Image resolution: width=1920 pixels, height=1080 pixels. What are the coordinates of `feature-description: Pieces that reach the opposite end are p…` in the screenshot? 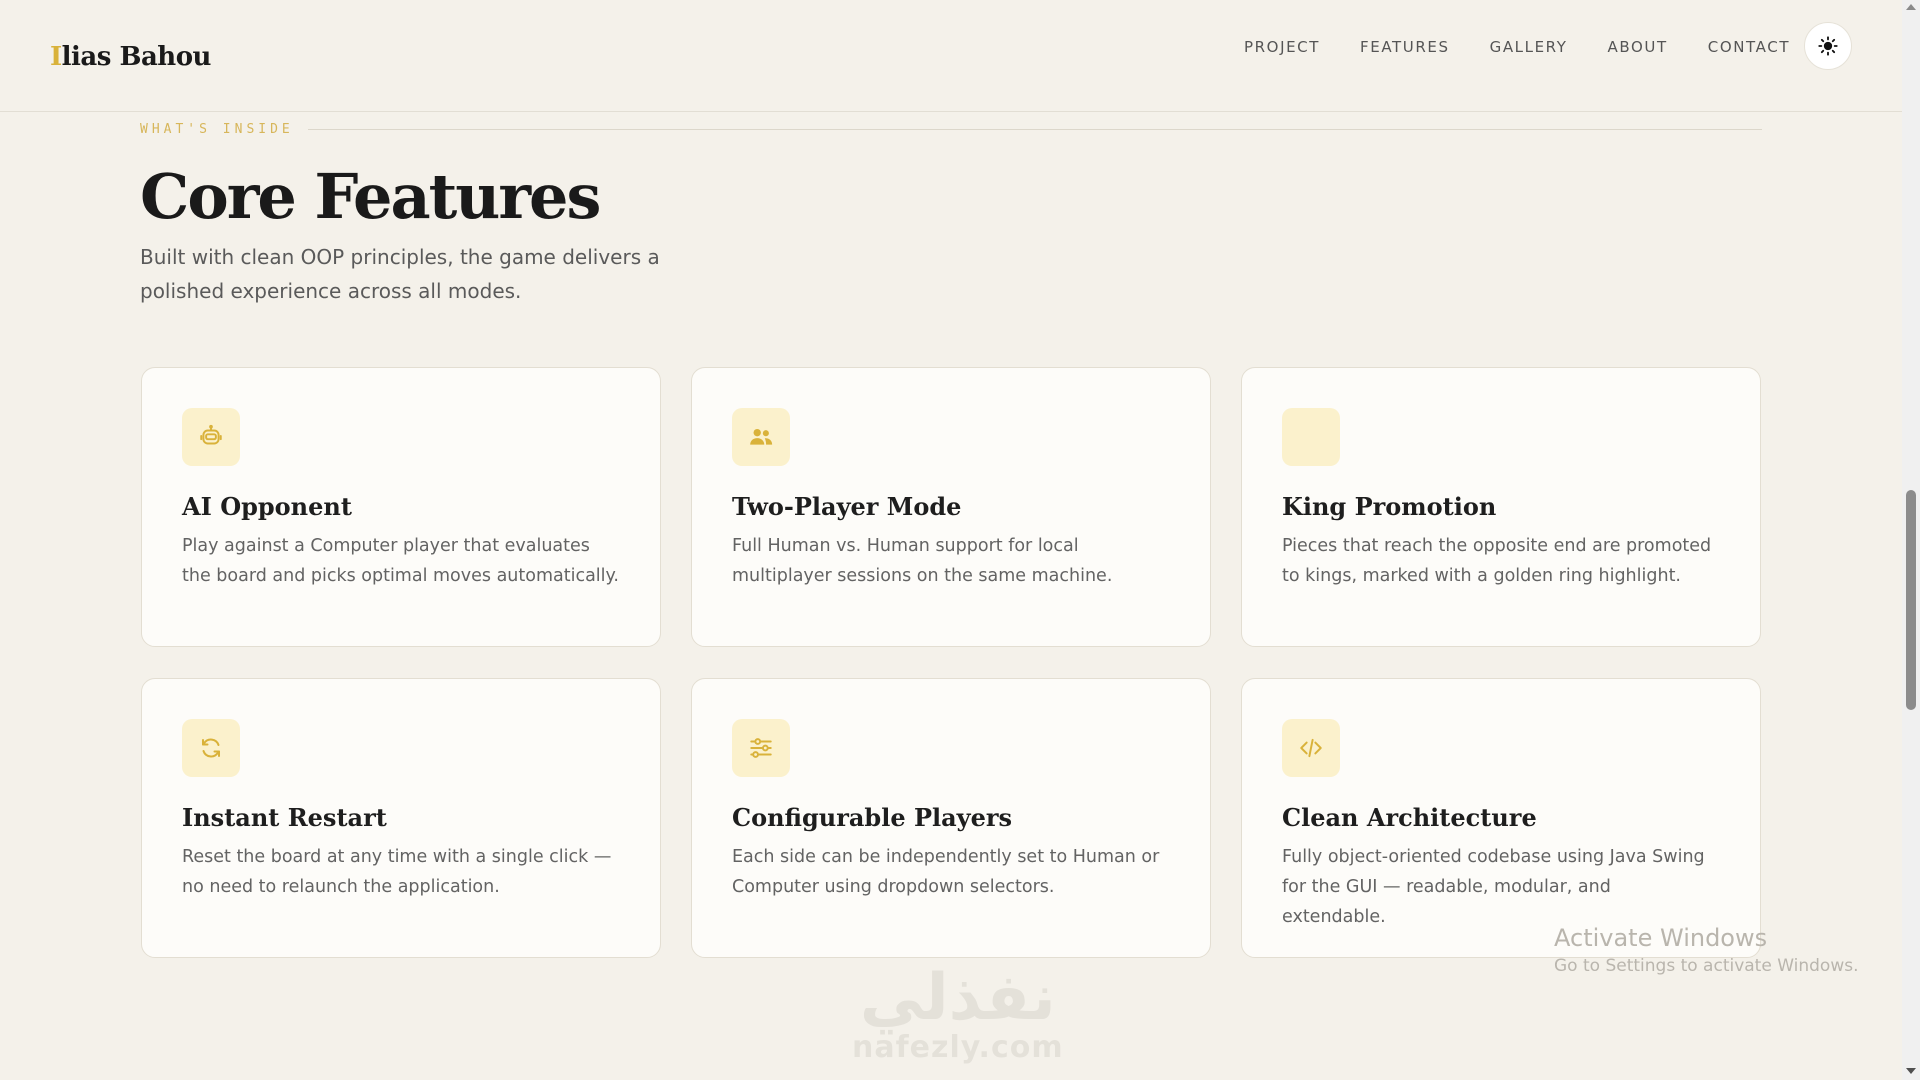 It's located at (1497, 561).